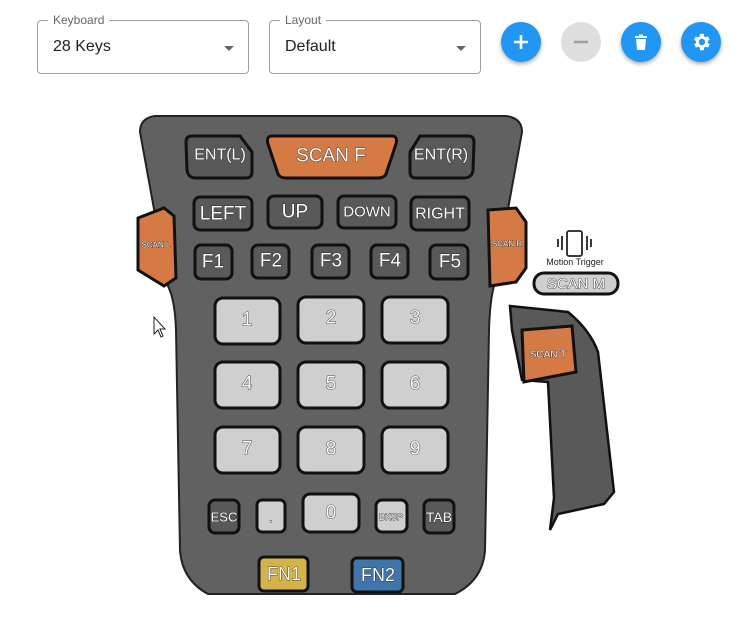 The height and width of the screenshot is (622, 756). Describe the element at coordinates (378, 575) in the screenshot. I see `key-label: FN2` at that location.